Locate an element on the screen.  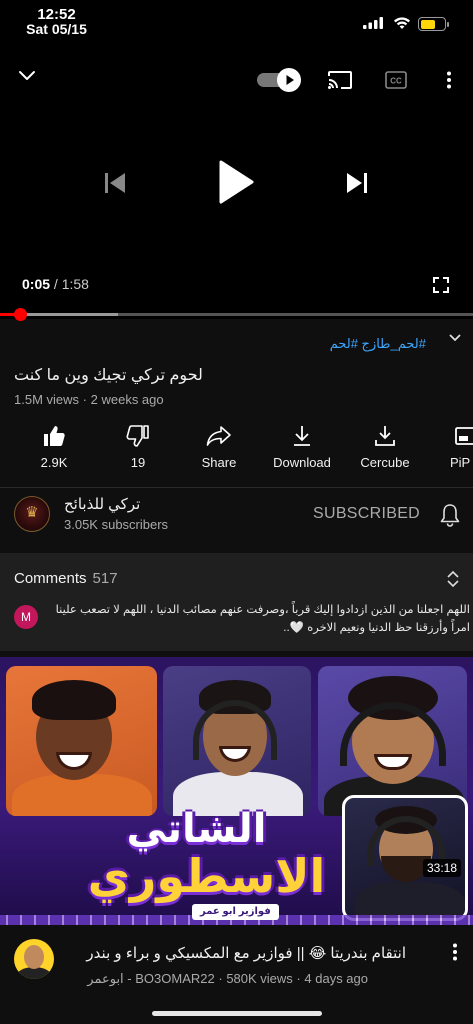
upload-age: 2 weeks ago is located at coordinates (127, 399).